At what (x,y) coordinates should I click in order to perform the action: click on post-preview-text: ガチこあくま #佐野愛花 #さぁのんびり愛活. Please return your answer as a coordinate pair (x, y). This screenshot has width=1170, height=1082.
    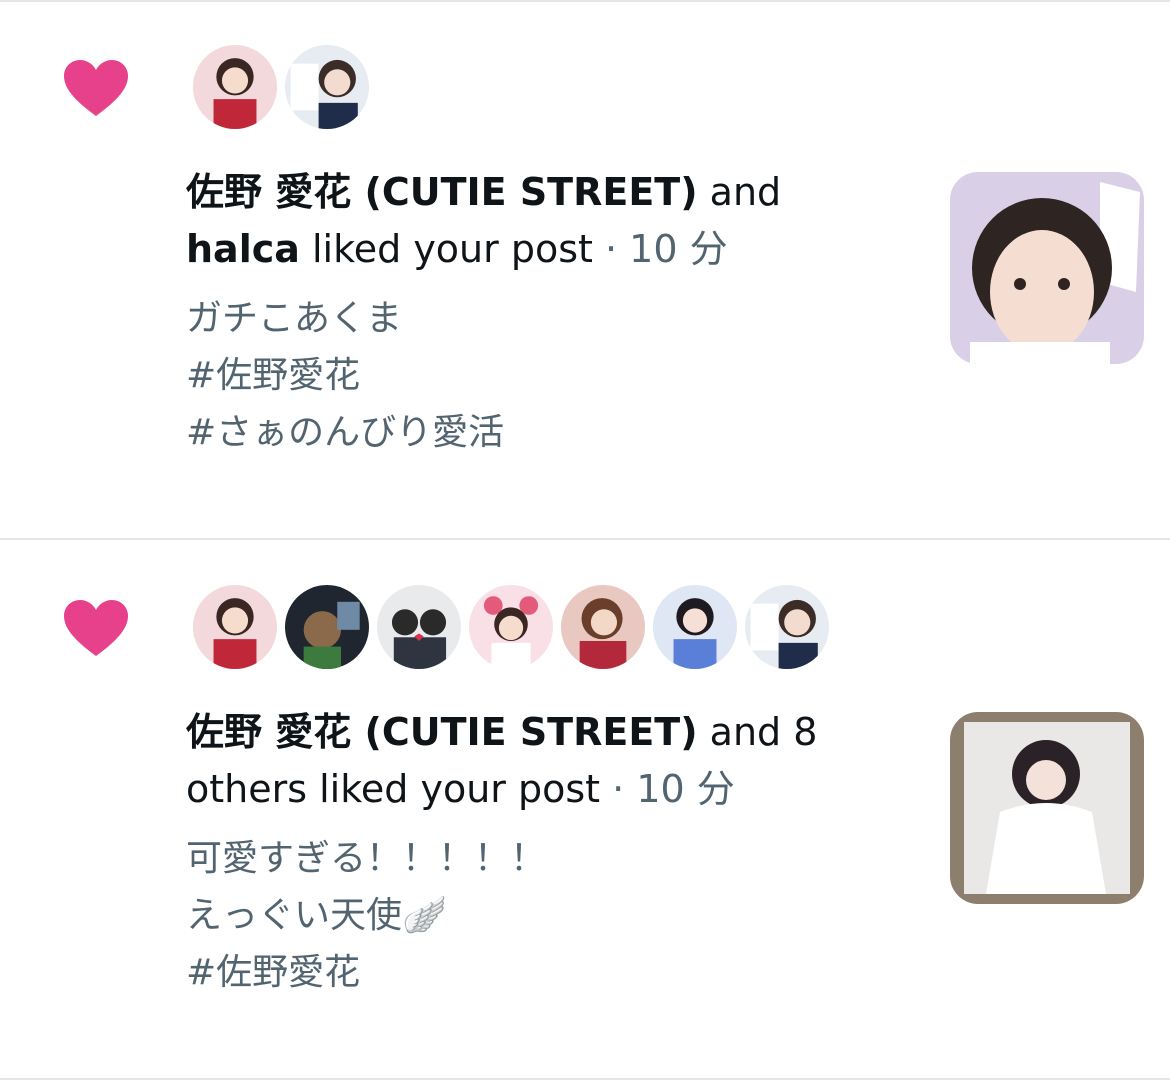
    Looking at the image, I should click on (536, 375).